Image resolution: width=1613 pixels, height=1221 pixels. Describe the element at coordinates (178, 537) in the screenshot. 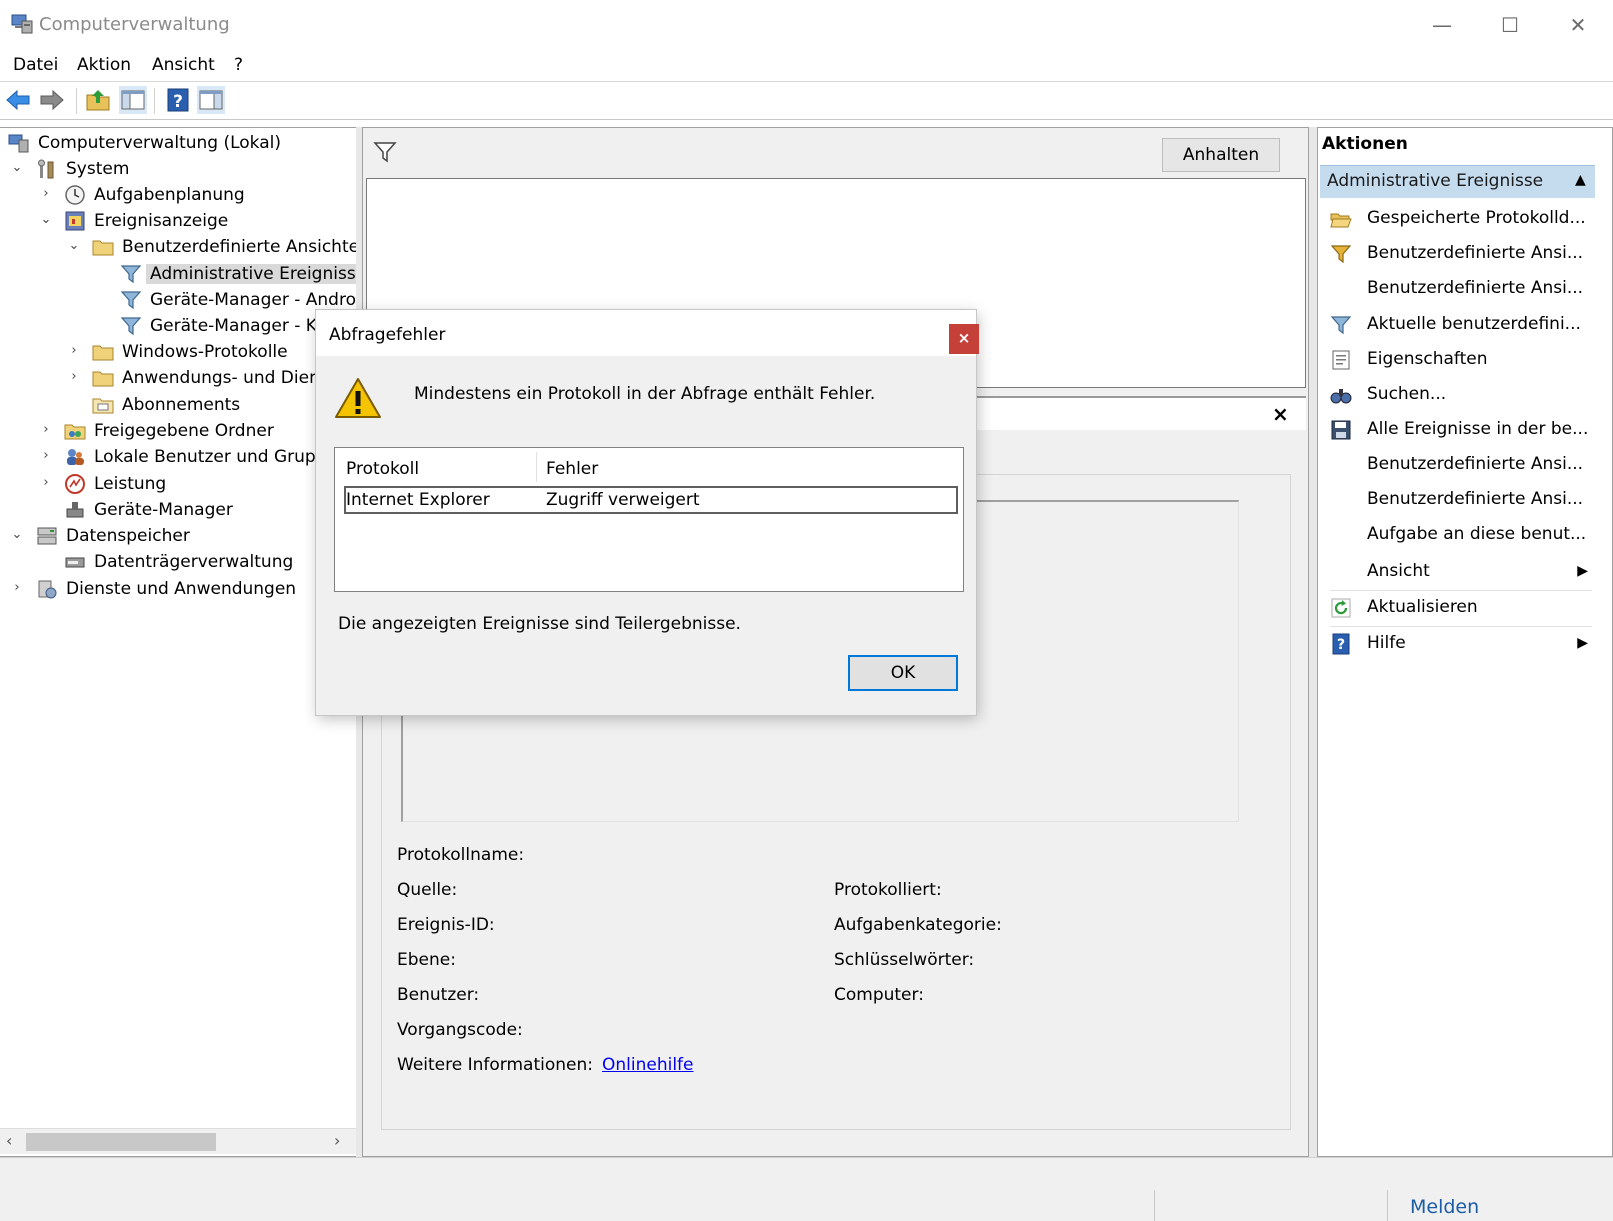

I see `tree-item: ⌄ Datenspeicher` at that location.